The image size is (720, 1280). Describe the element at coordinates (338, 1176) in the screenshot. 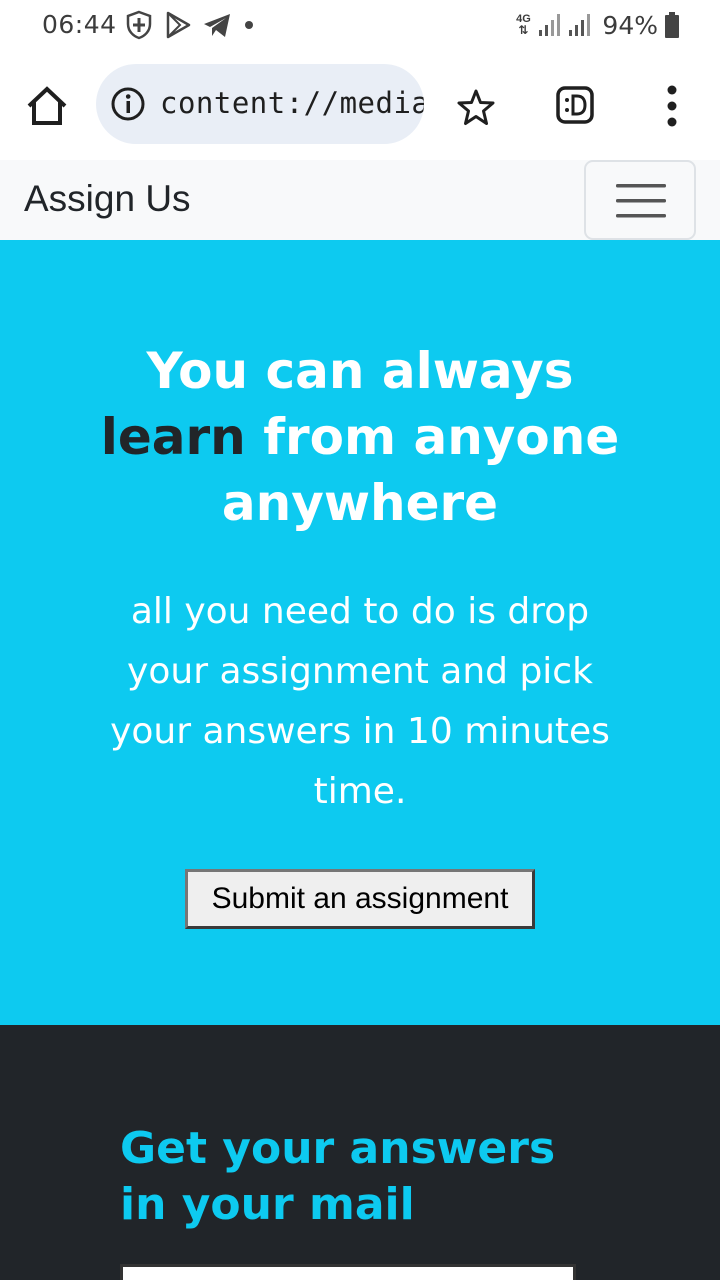

I see `footer-title: Get your answers in your mail` at that location.